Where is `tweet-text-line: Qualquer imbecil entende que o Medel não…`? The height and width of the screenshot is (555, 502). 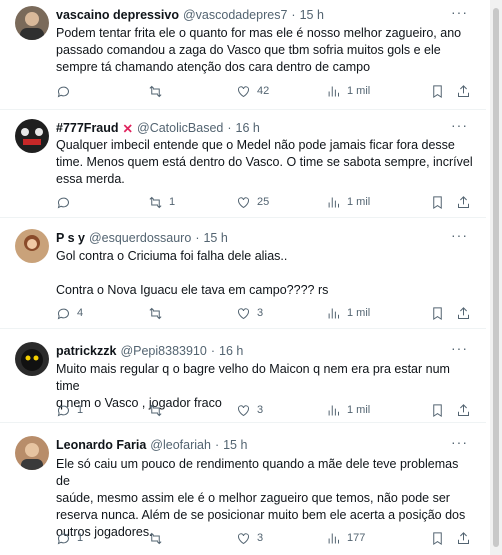
tweet-text-line: Qualquer imbecil entende que o Medel não… is located at coordinates (255, 145).